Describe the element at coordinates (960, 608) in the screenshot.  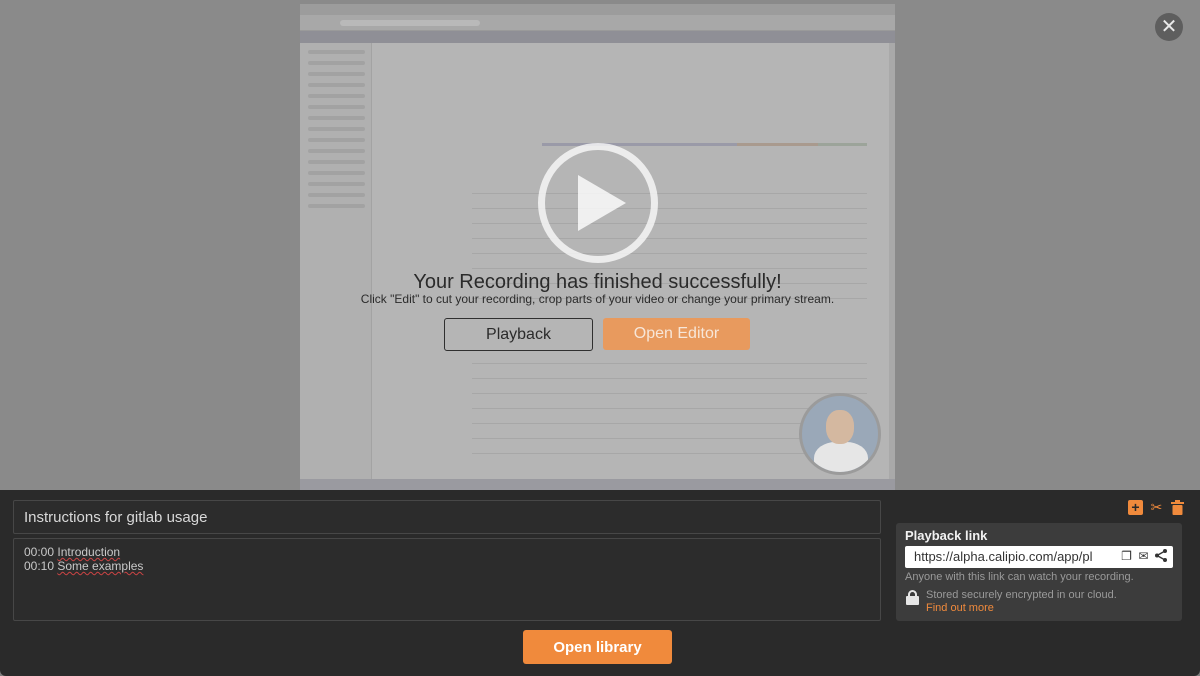
I see `find-out-more-link: Find out more` at that location.